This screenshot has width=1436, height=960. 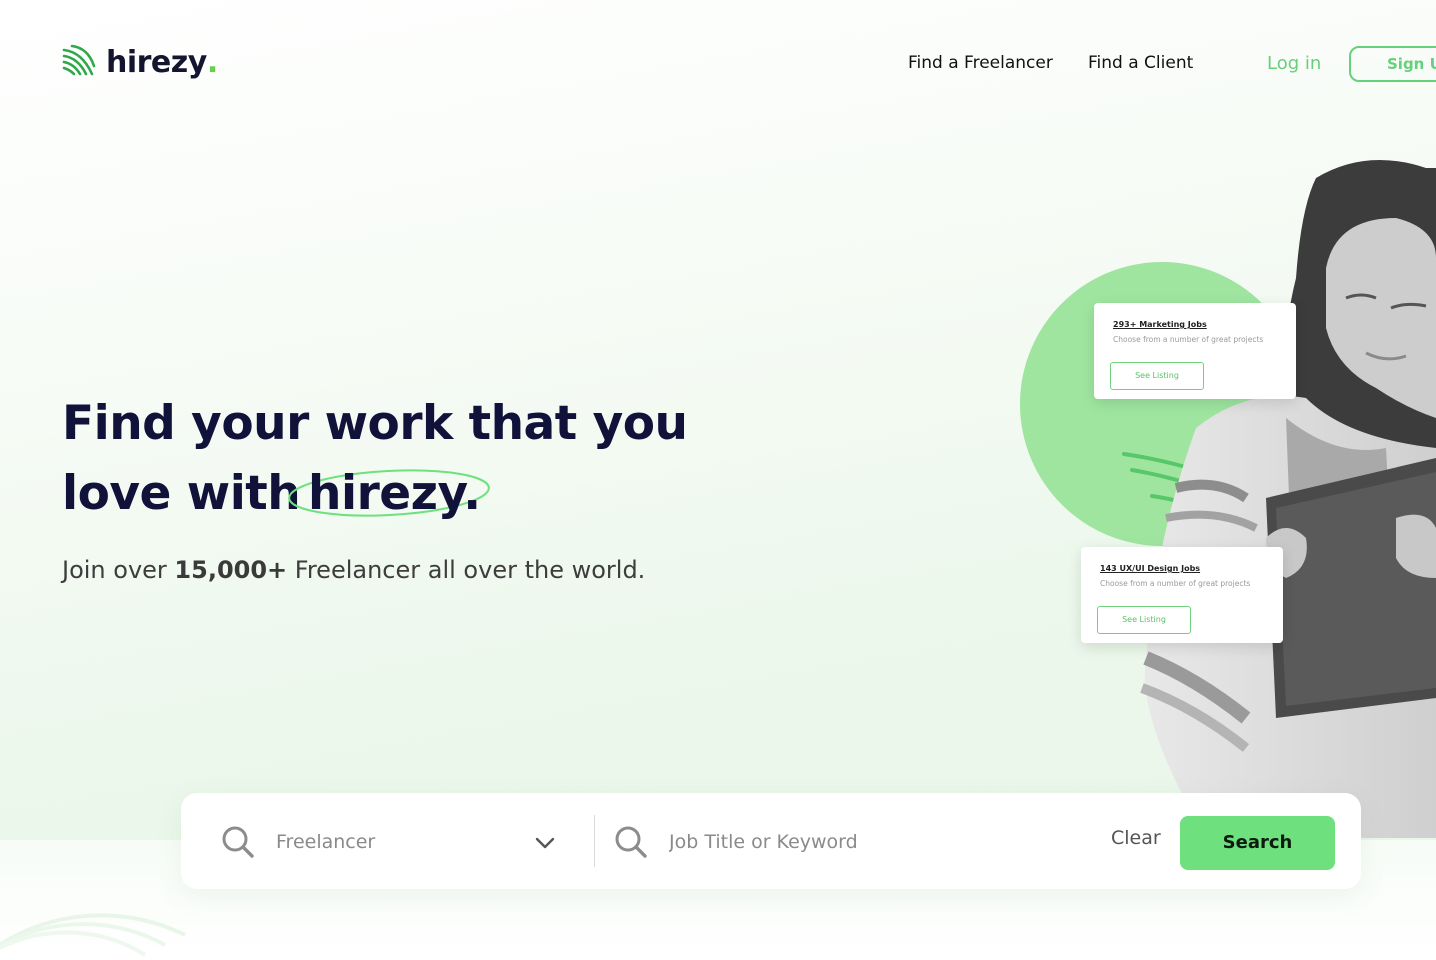 What do you see at coordinates (1160, 324) in the screenshot?
I see `job-card-title: 293+ Marketing Jobs` at bounding box center [1160, 324].